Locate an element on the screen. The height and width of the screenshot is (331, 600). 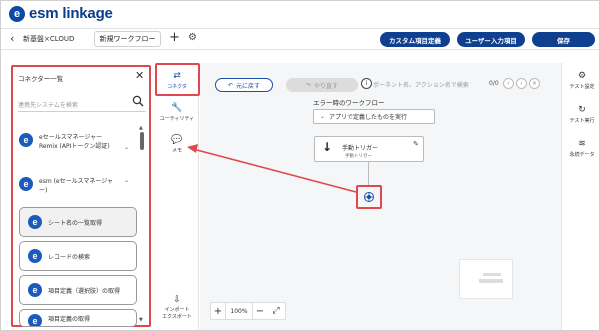
operation-label: シート名の一覧取得 is located at coordinates (75, 223).